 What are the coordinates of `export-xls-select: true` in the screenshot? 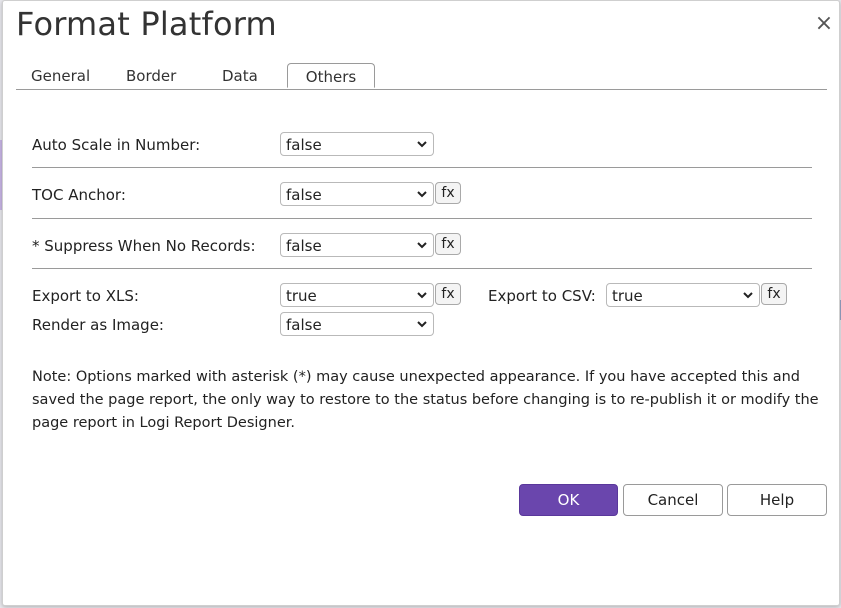 It's located at (357, 295).